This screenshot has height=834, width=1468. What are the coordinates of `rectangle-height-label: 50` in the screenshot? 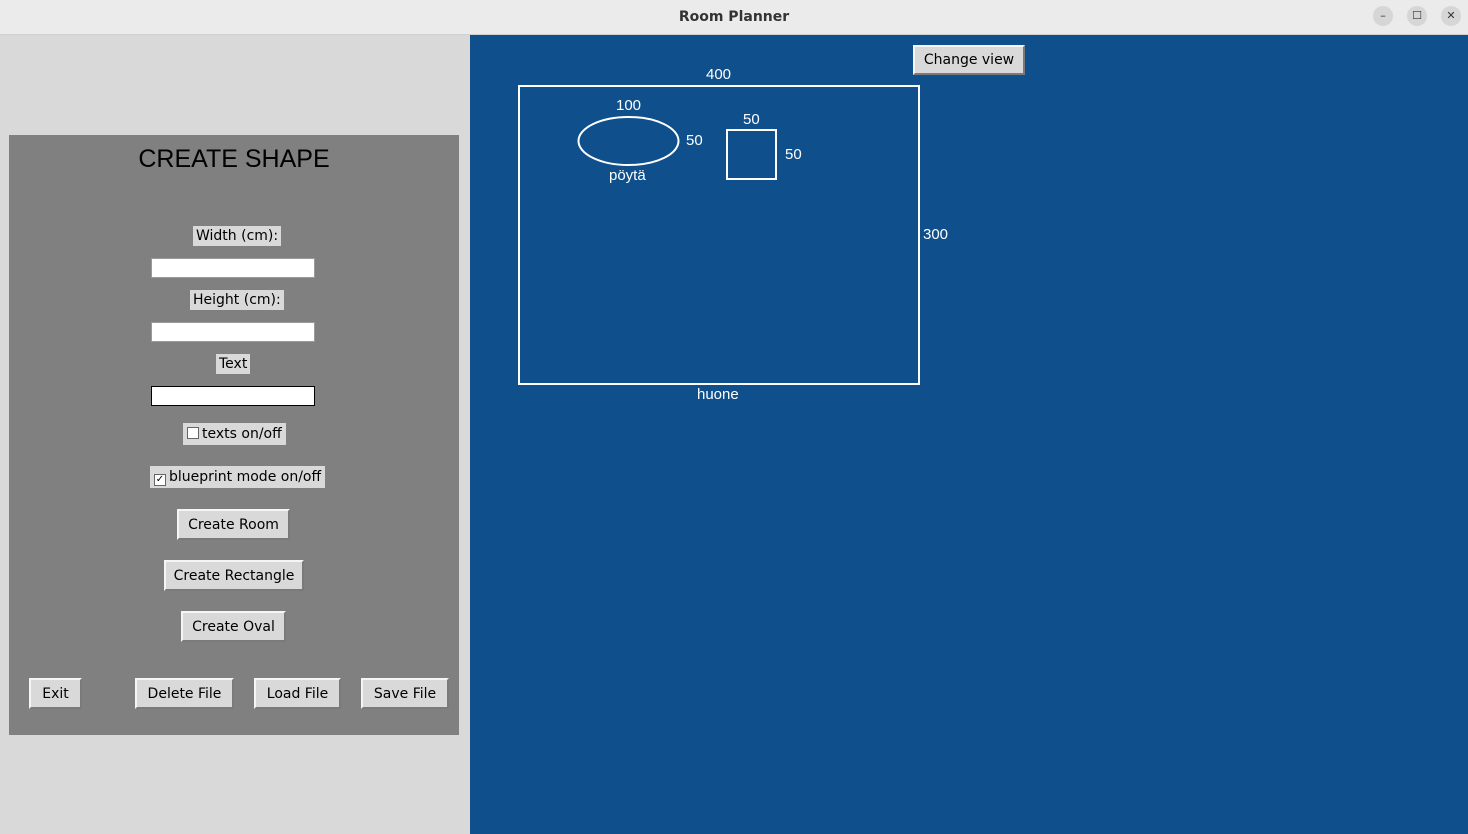 It's located at (793, 154).